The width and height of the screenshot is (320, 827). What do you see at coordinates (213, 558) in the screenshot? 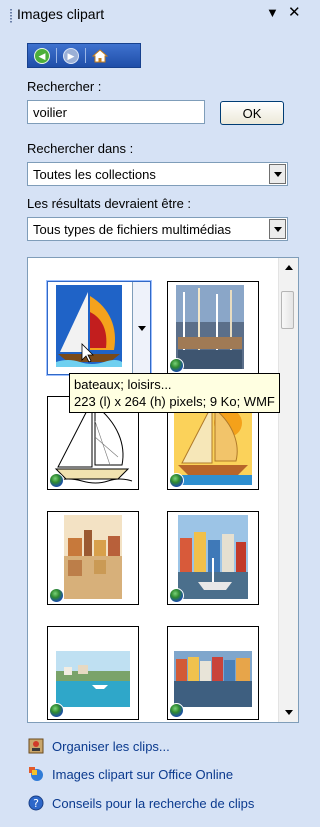
I see `clip-thumbnail-canal-houses` at bounding box center [213, 558].